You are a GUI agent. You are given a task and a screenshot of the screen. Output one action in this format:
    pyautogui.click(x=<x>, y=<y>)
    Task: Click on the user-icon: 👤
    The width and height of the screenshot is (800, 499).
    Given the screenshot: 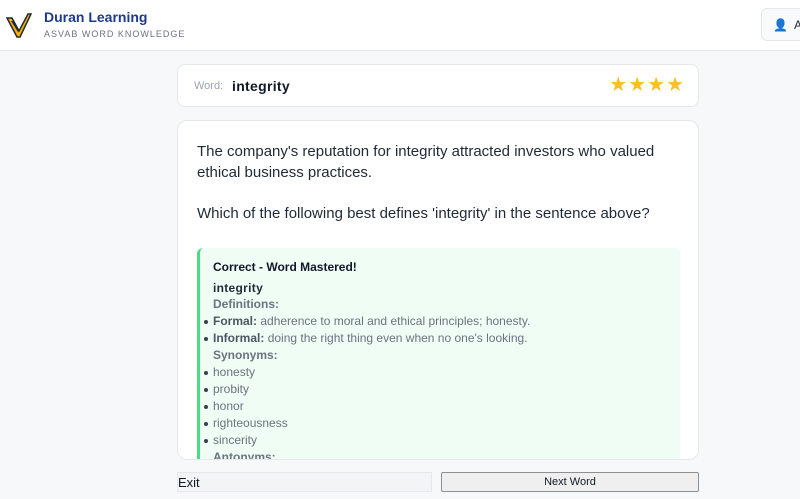 What is the action you would take?
    pyautogui.click(x=780, y=24)
    